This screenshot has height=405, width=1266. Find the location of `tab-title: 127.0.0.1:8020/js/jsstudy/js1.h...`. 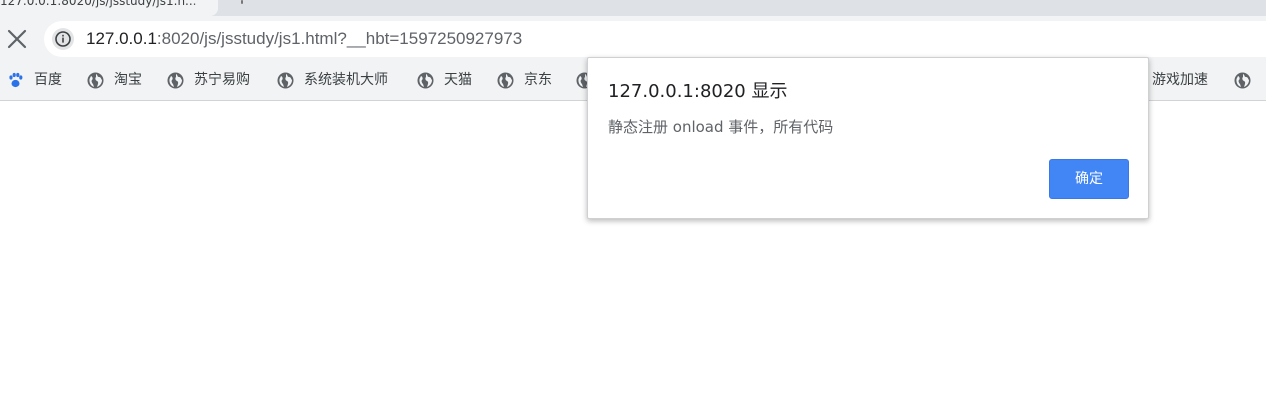

tab-title: 127.0.0.1:8020/js/jsstudy/js1.h... is located at coordinates (98, 4).